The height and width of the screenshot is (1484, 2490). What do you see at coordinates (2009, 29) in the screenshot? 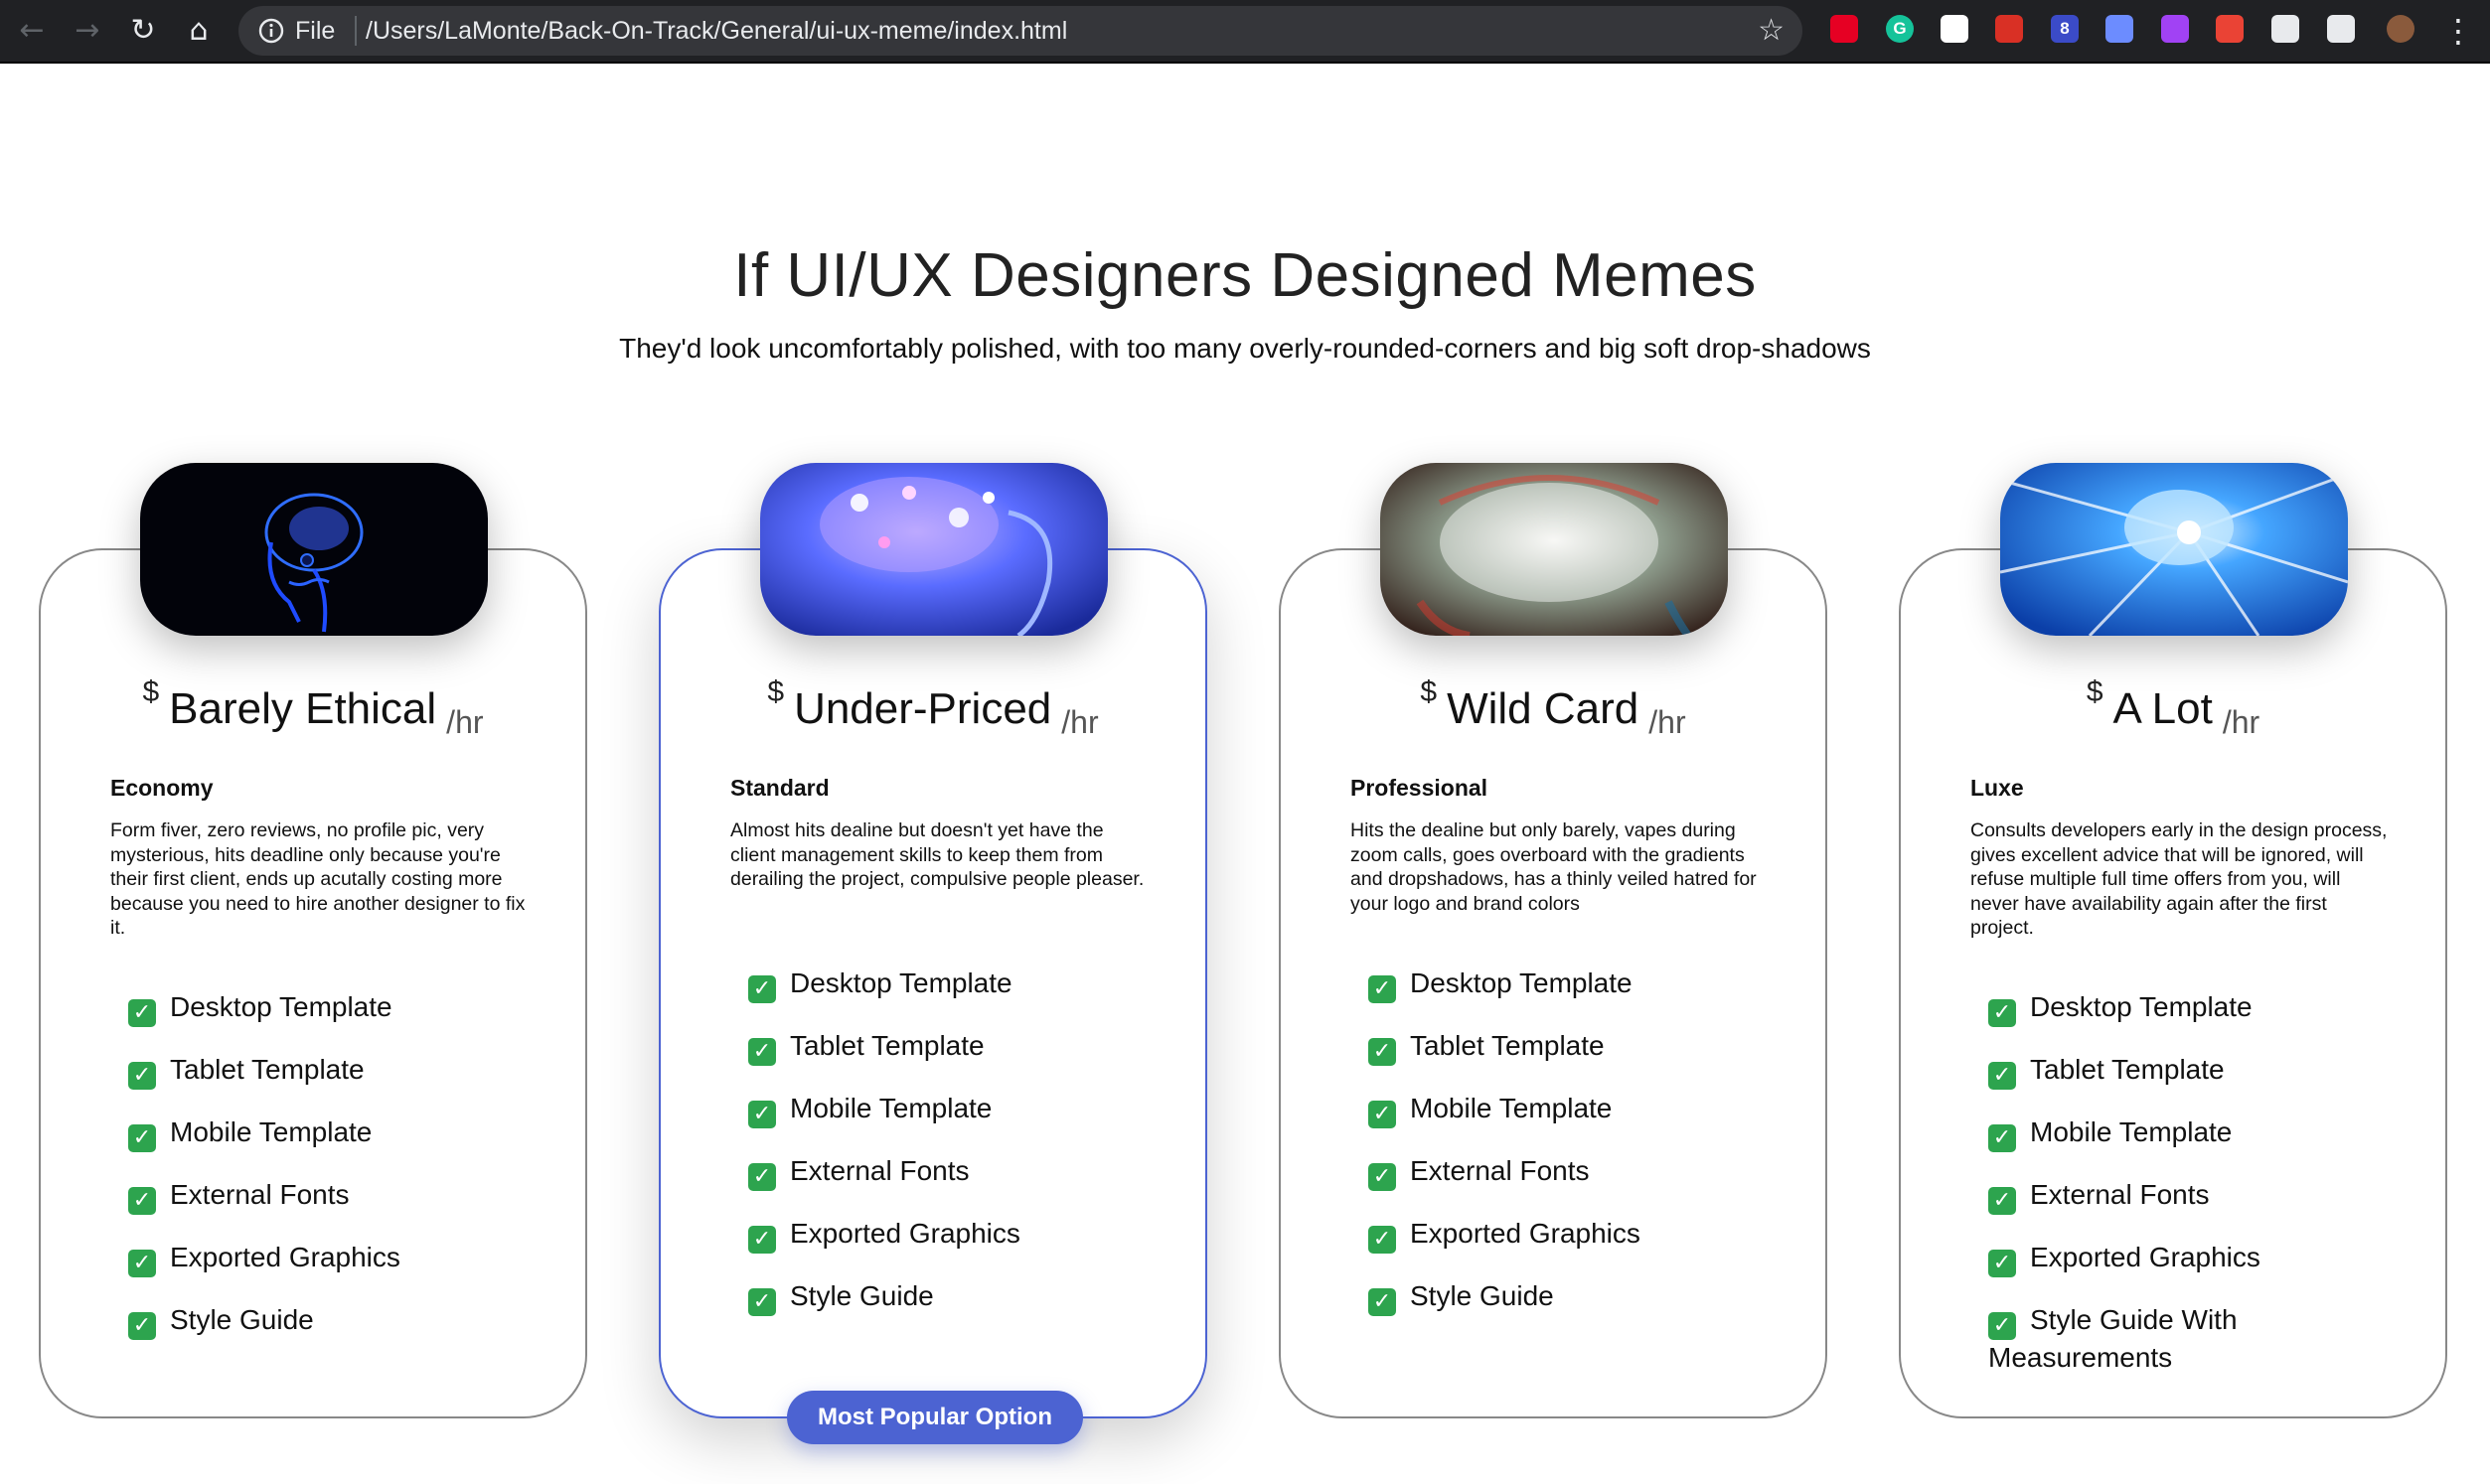
I see `calendar-extension-icon` at bounding box center [2009, 29].